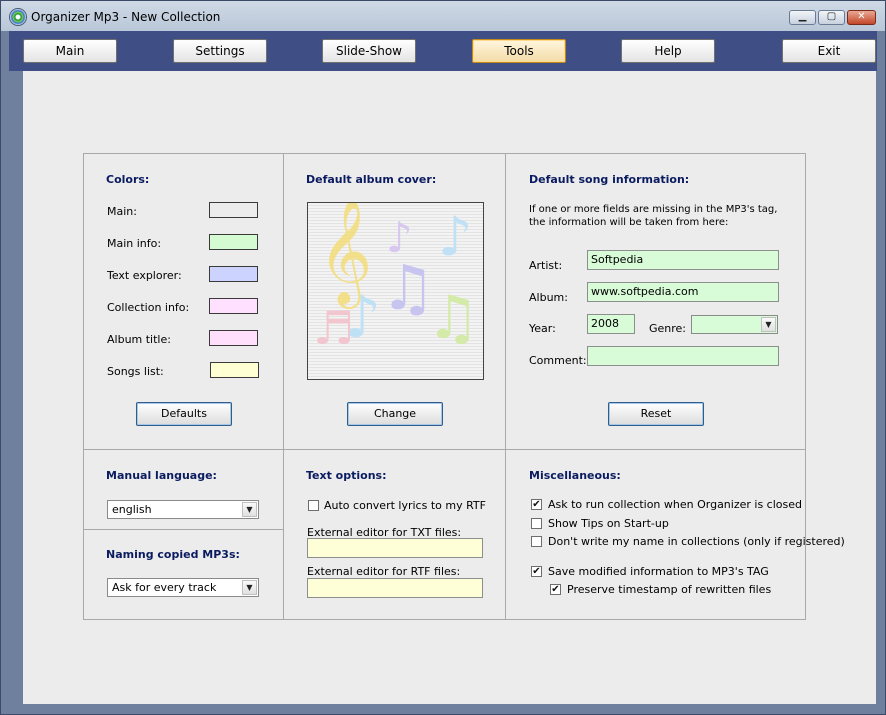  I want to click on music-note-icon: ♬, so click(334, 328).